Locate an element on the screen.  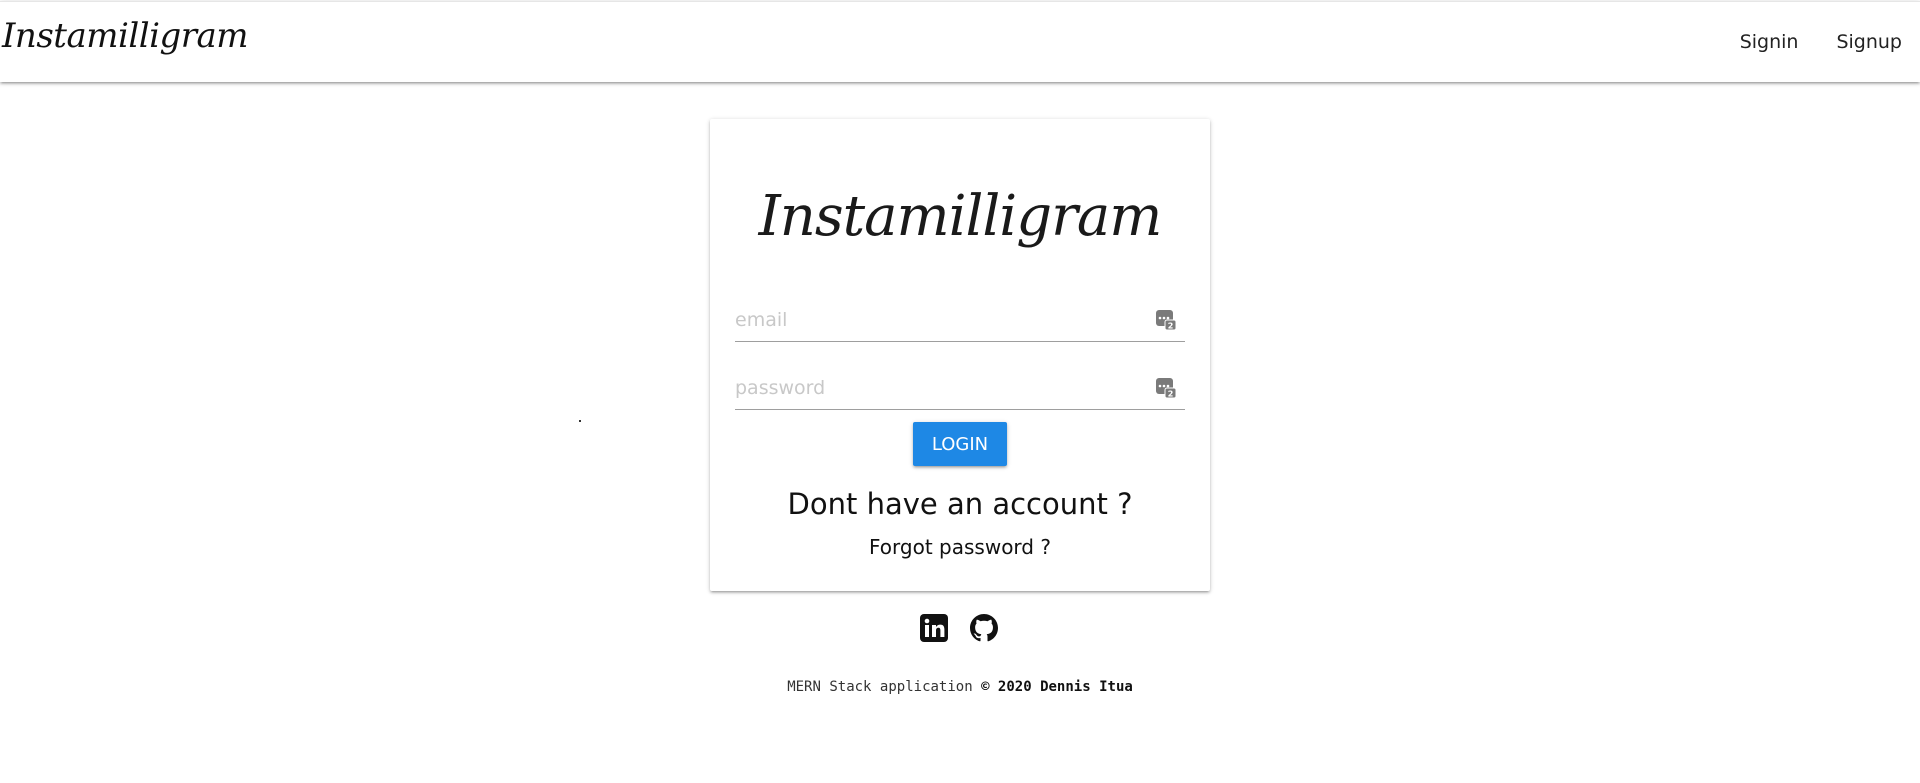
nav-links: Signin Signup is located at coordinates (1820, 42).